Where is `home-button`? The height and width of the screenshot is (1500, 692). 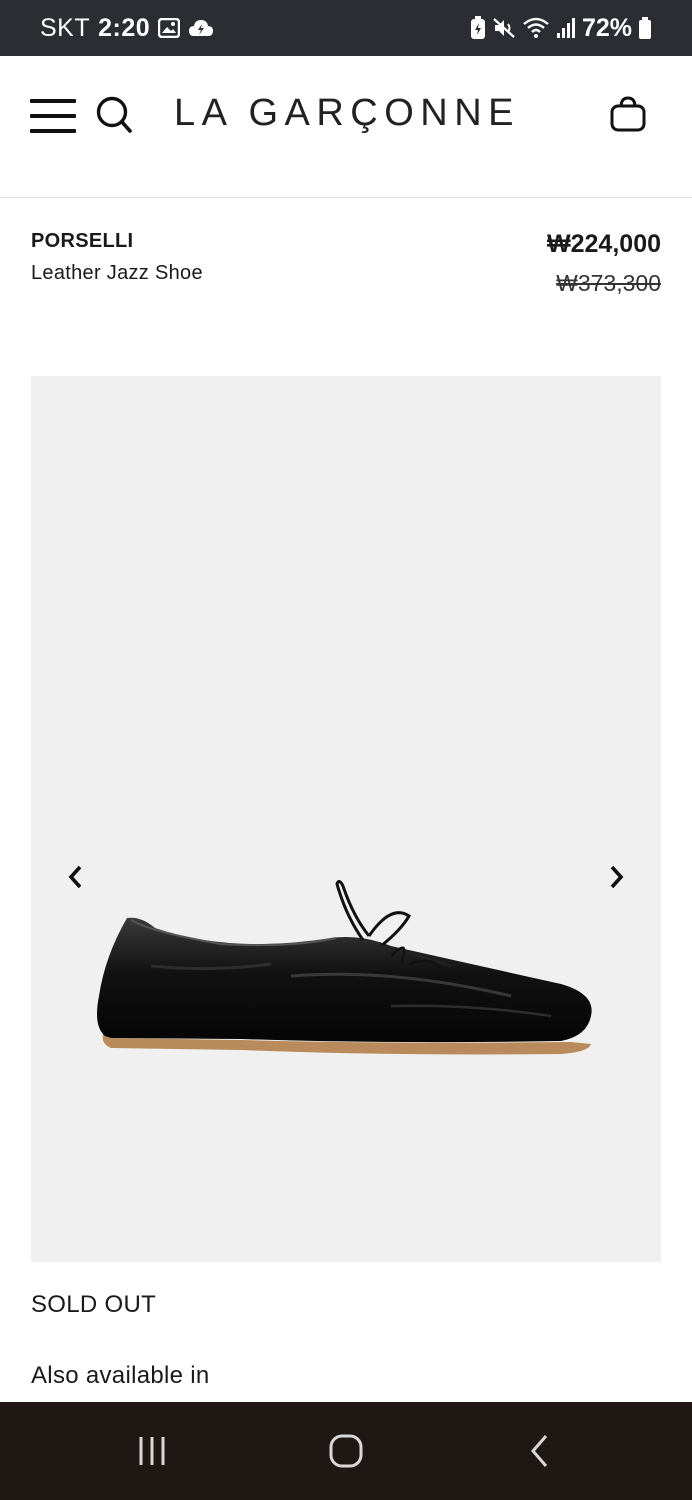 home-button is located at coordinates (346, 1451).